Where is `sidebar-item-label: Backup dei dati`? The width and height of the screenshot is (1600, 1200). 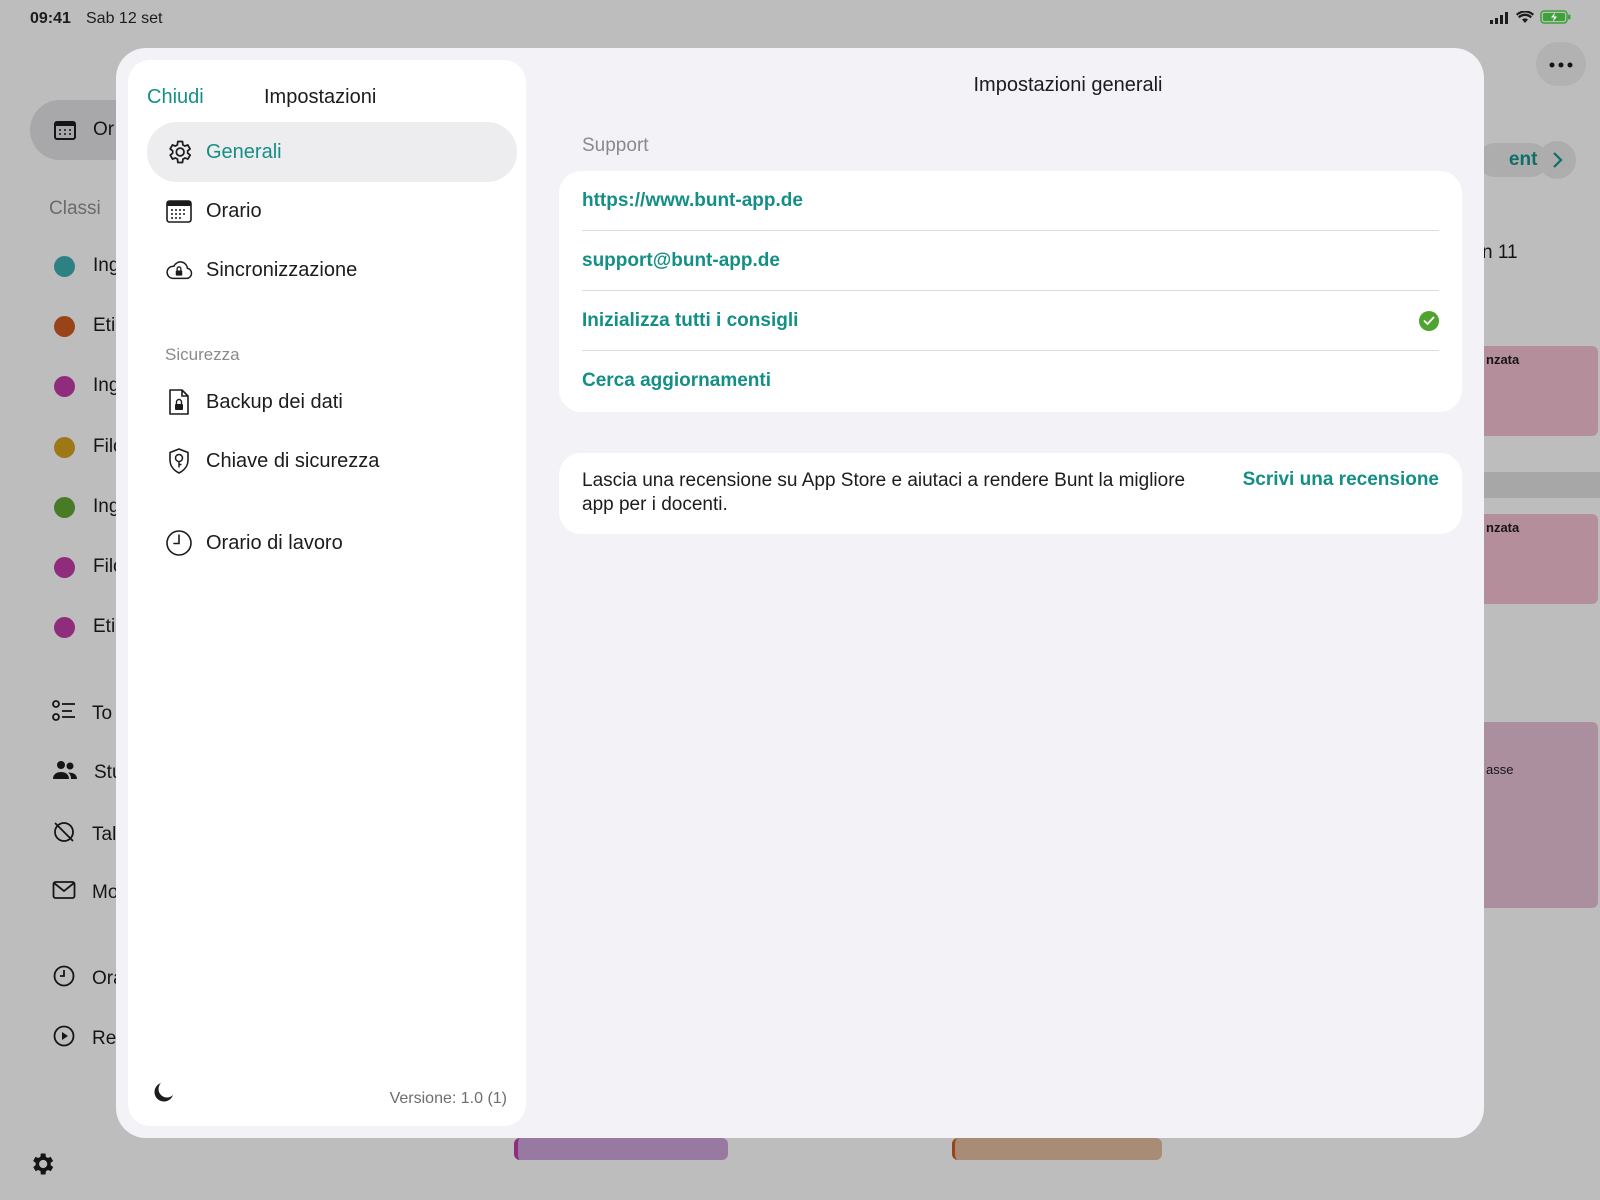
sidebar-item-label: Backup dei dati is located at coordinates (274, 401).